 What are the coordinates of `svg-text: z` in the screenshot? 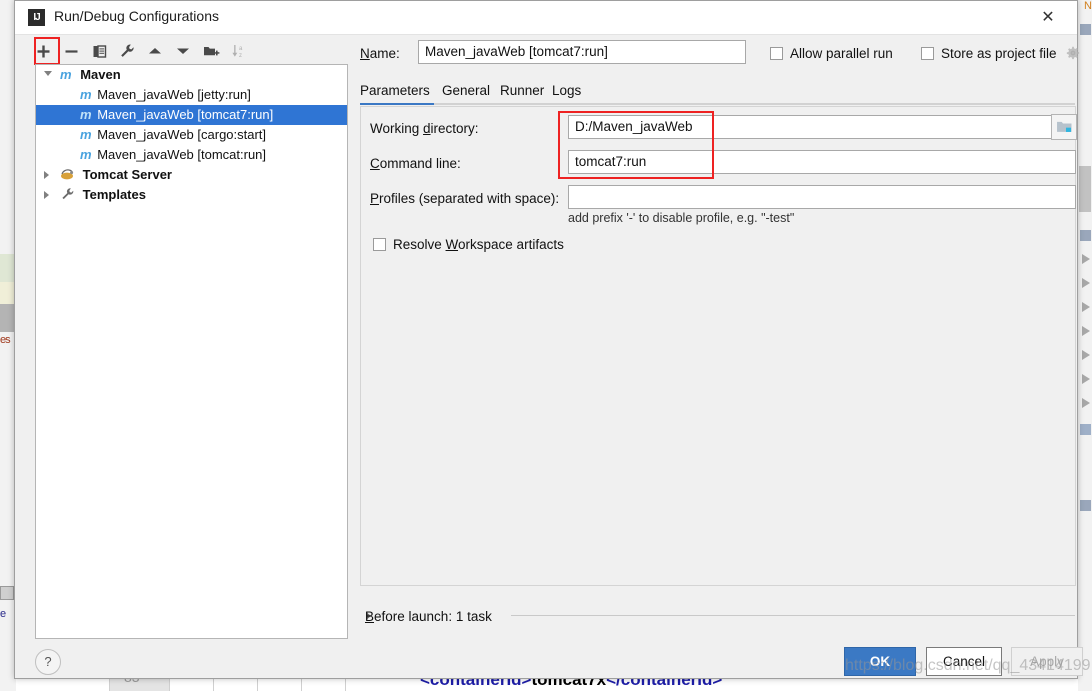 It's located at (240, 56).